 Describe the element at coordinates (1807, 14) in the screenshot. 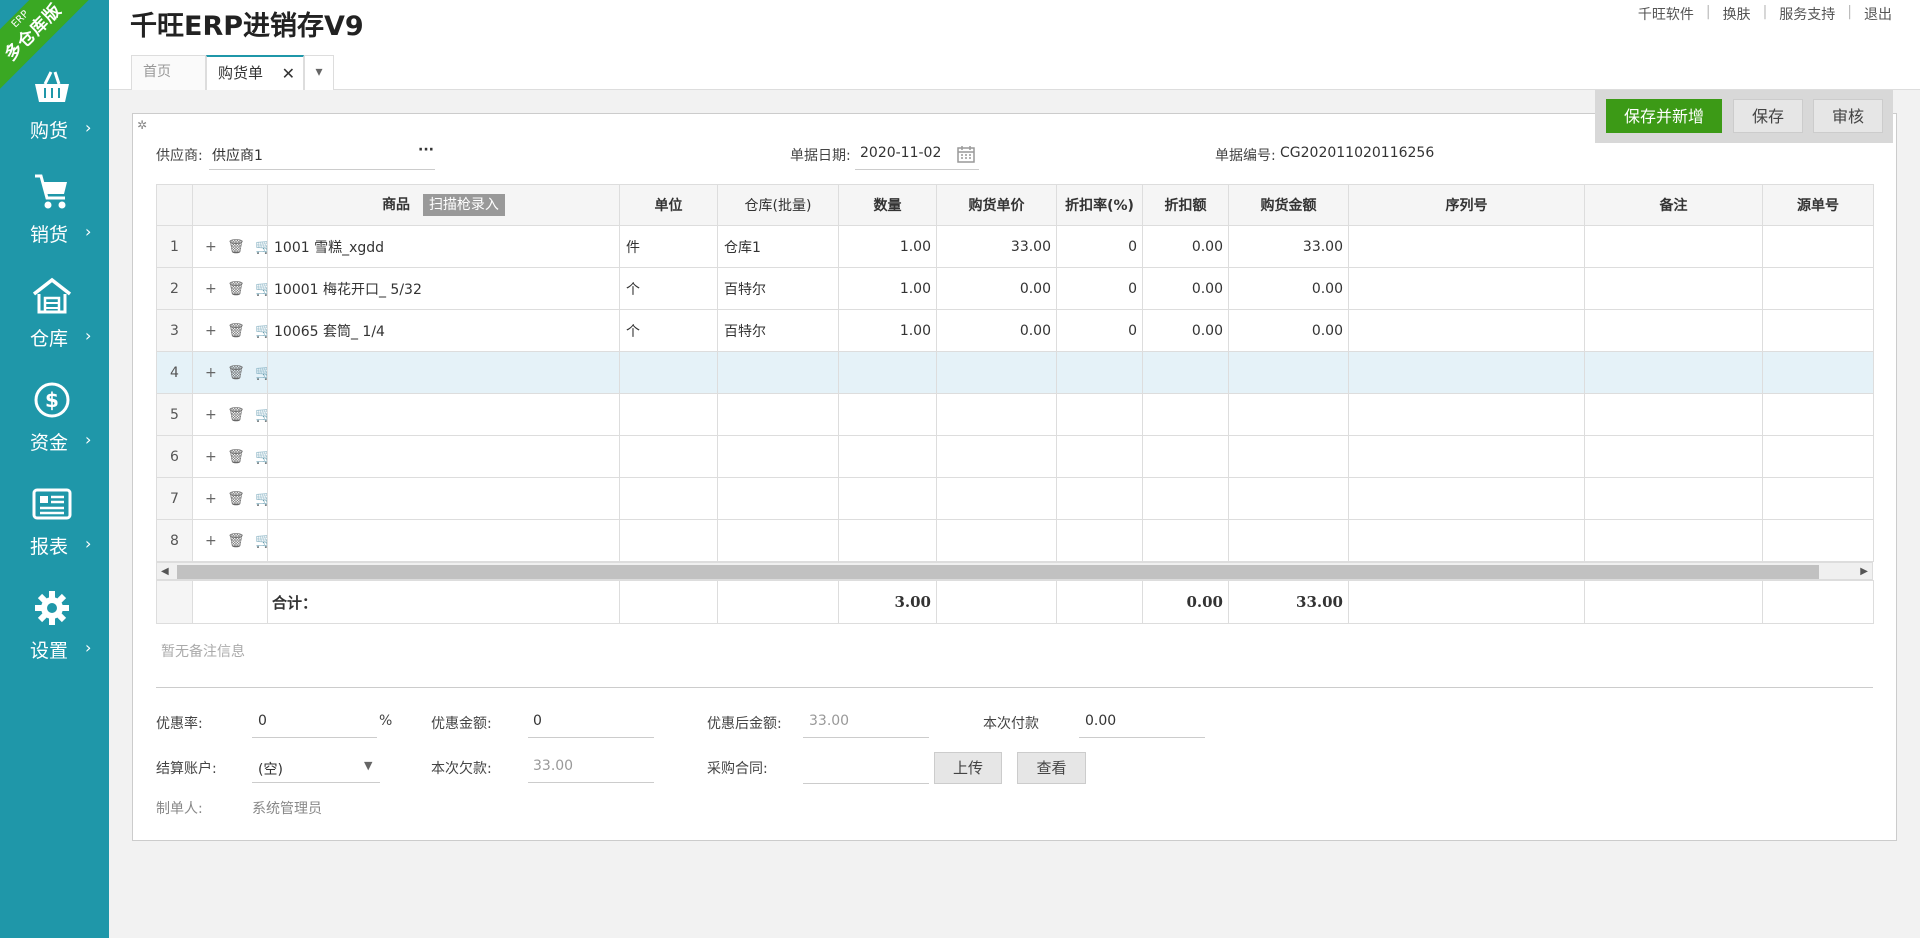

I see `link-support: 服务支持` at that location.